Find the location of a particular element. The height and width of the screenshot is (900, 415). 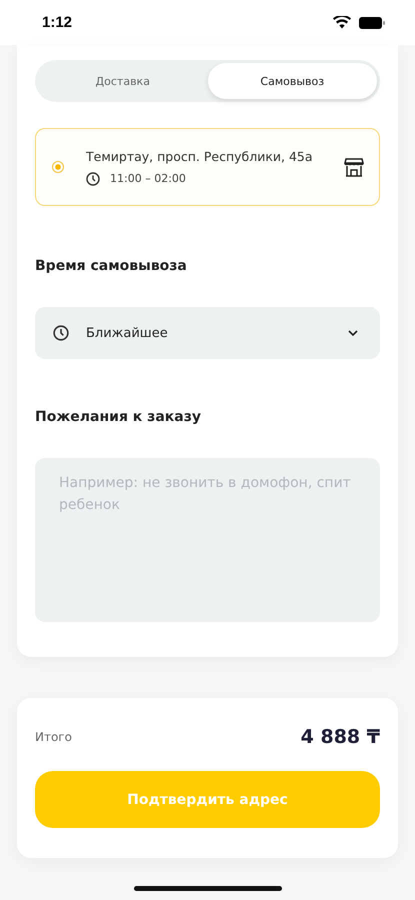

pickup-address: Темиртау, просп. Республики, 45а is located at coordinates (200, 156).